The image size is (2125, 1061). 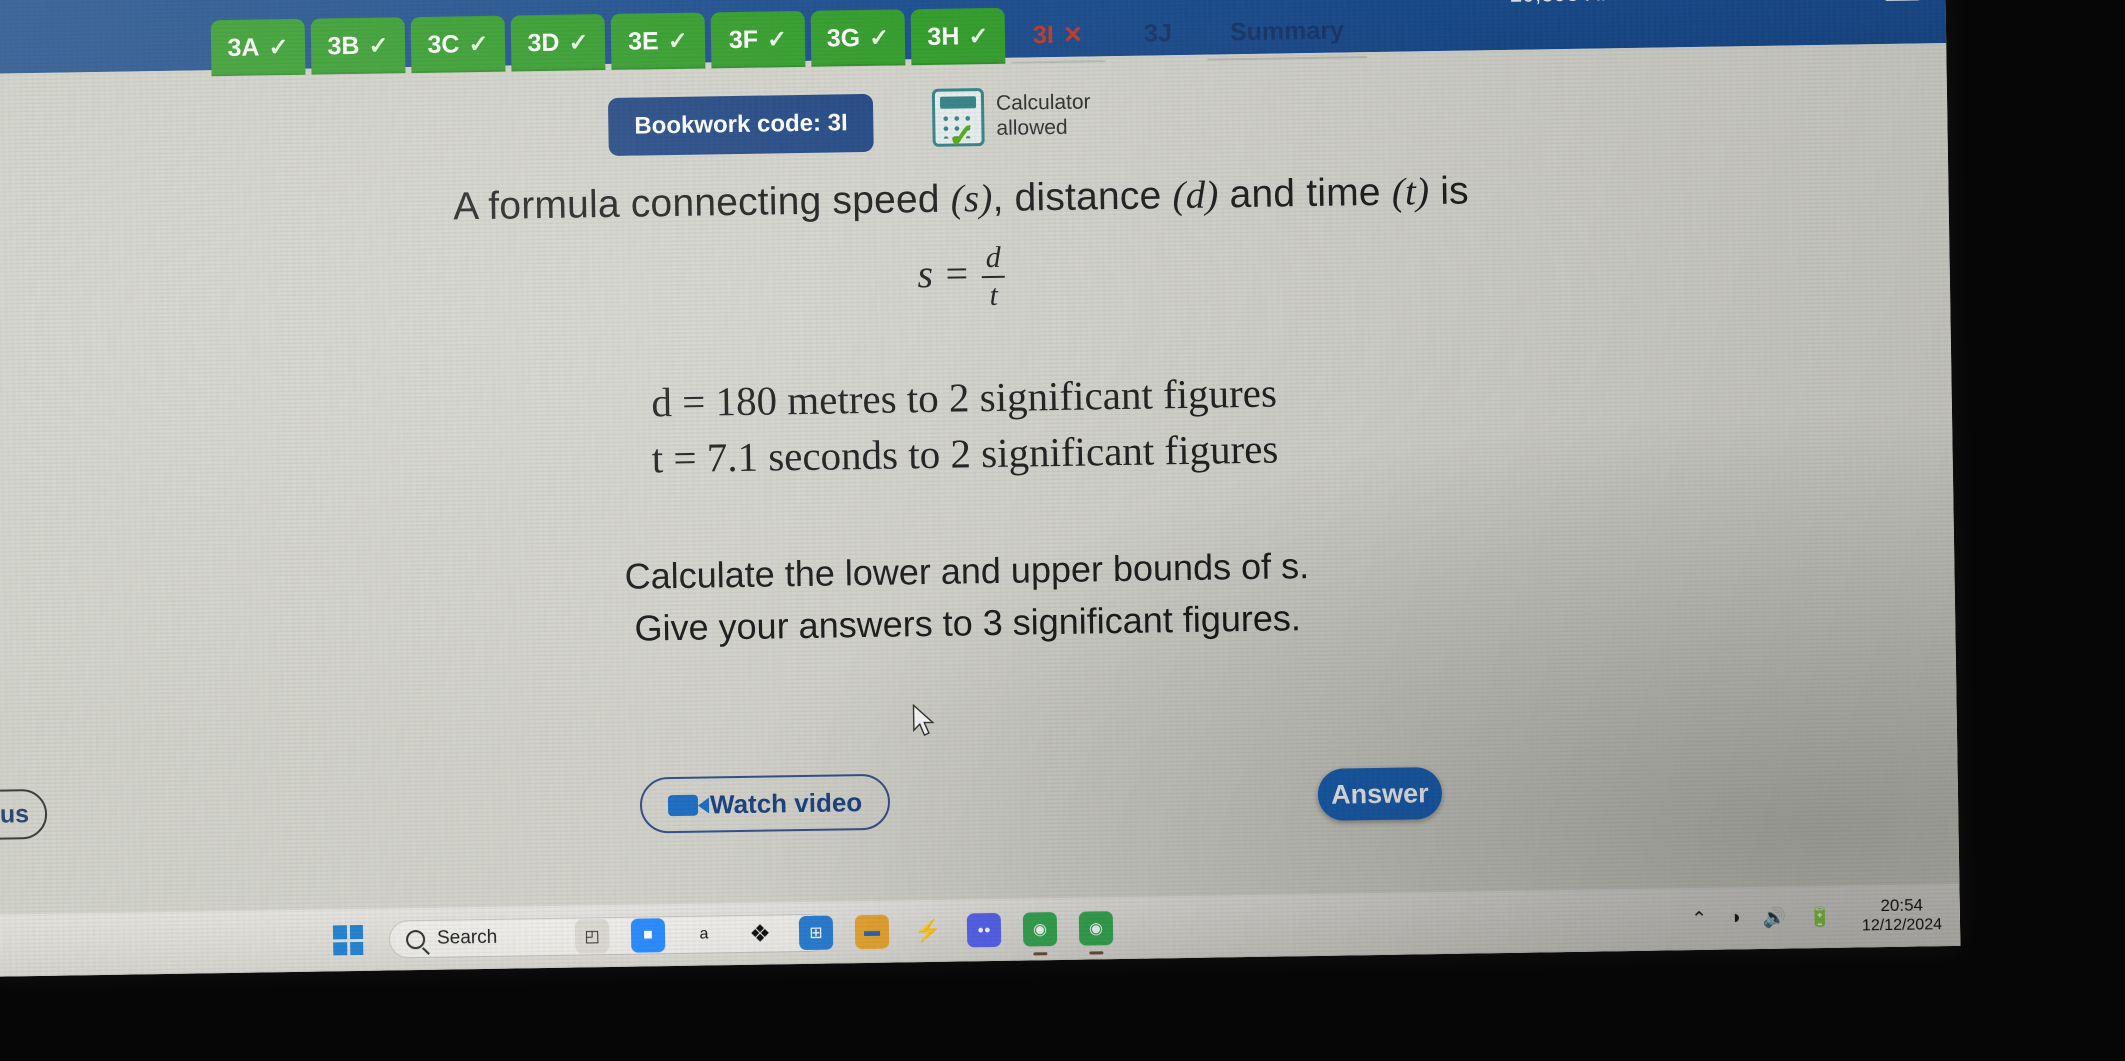 What do you see at coordinates (944, 273) in the screenshot?
I see `formula-lhs: s =` at bounding box center [944, 273].